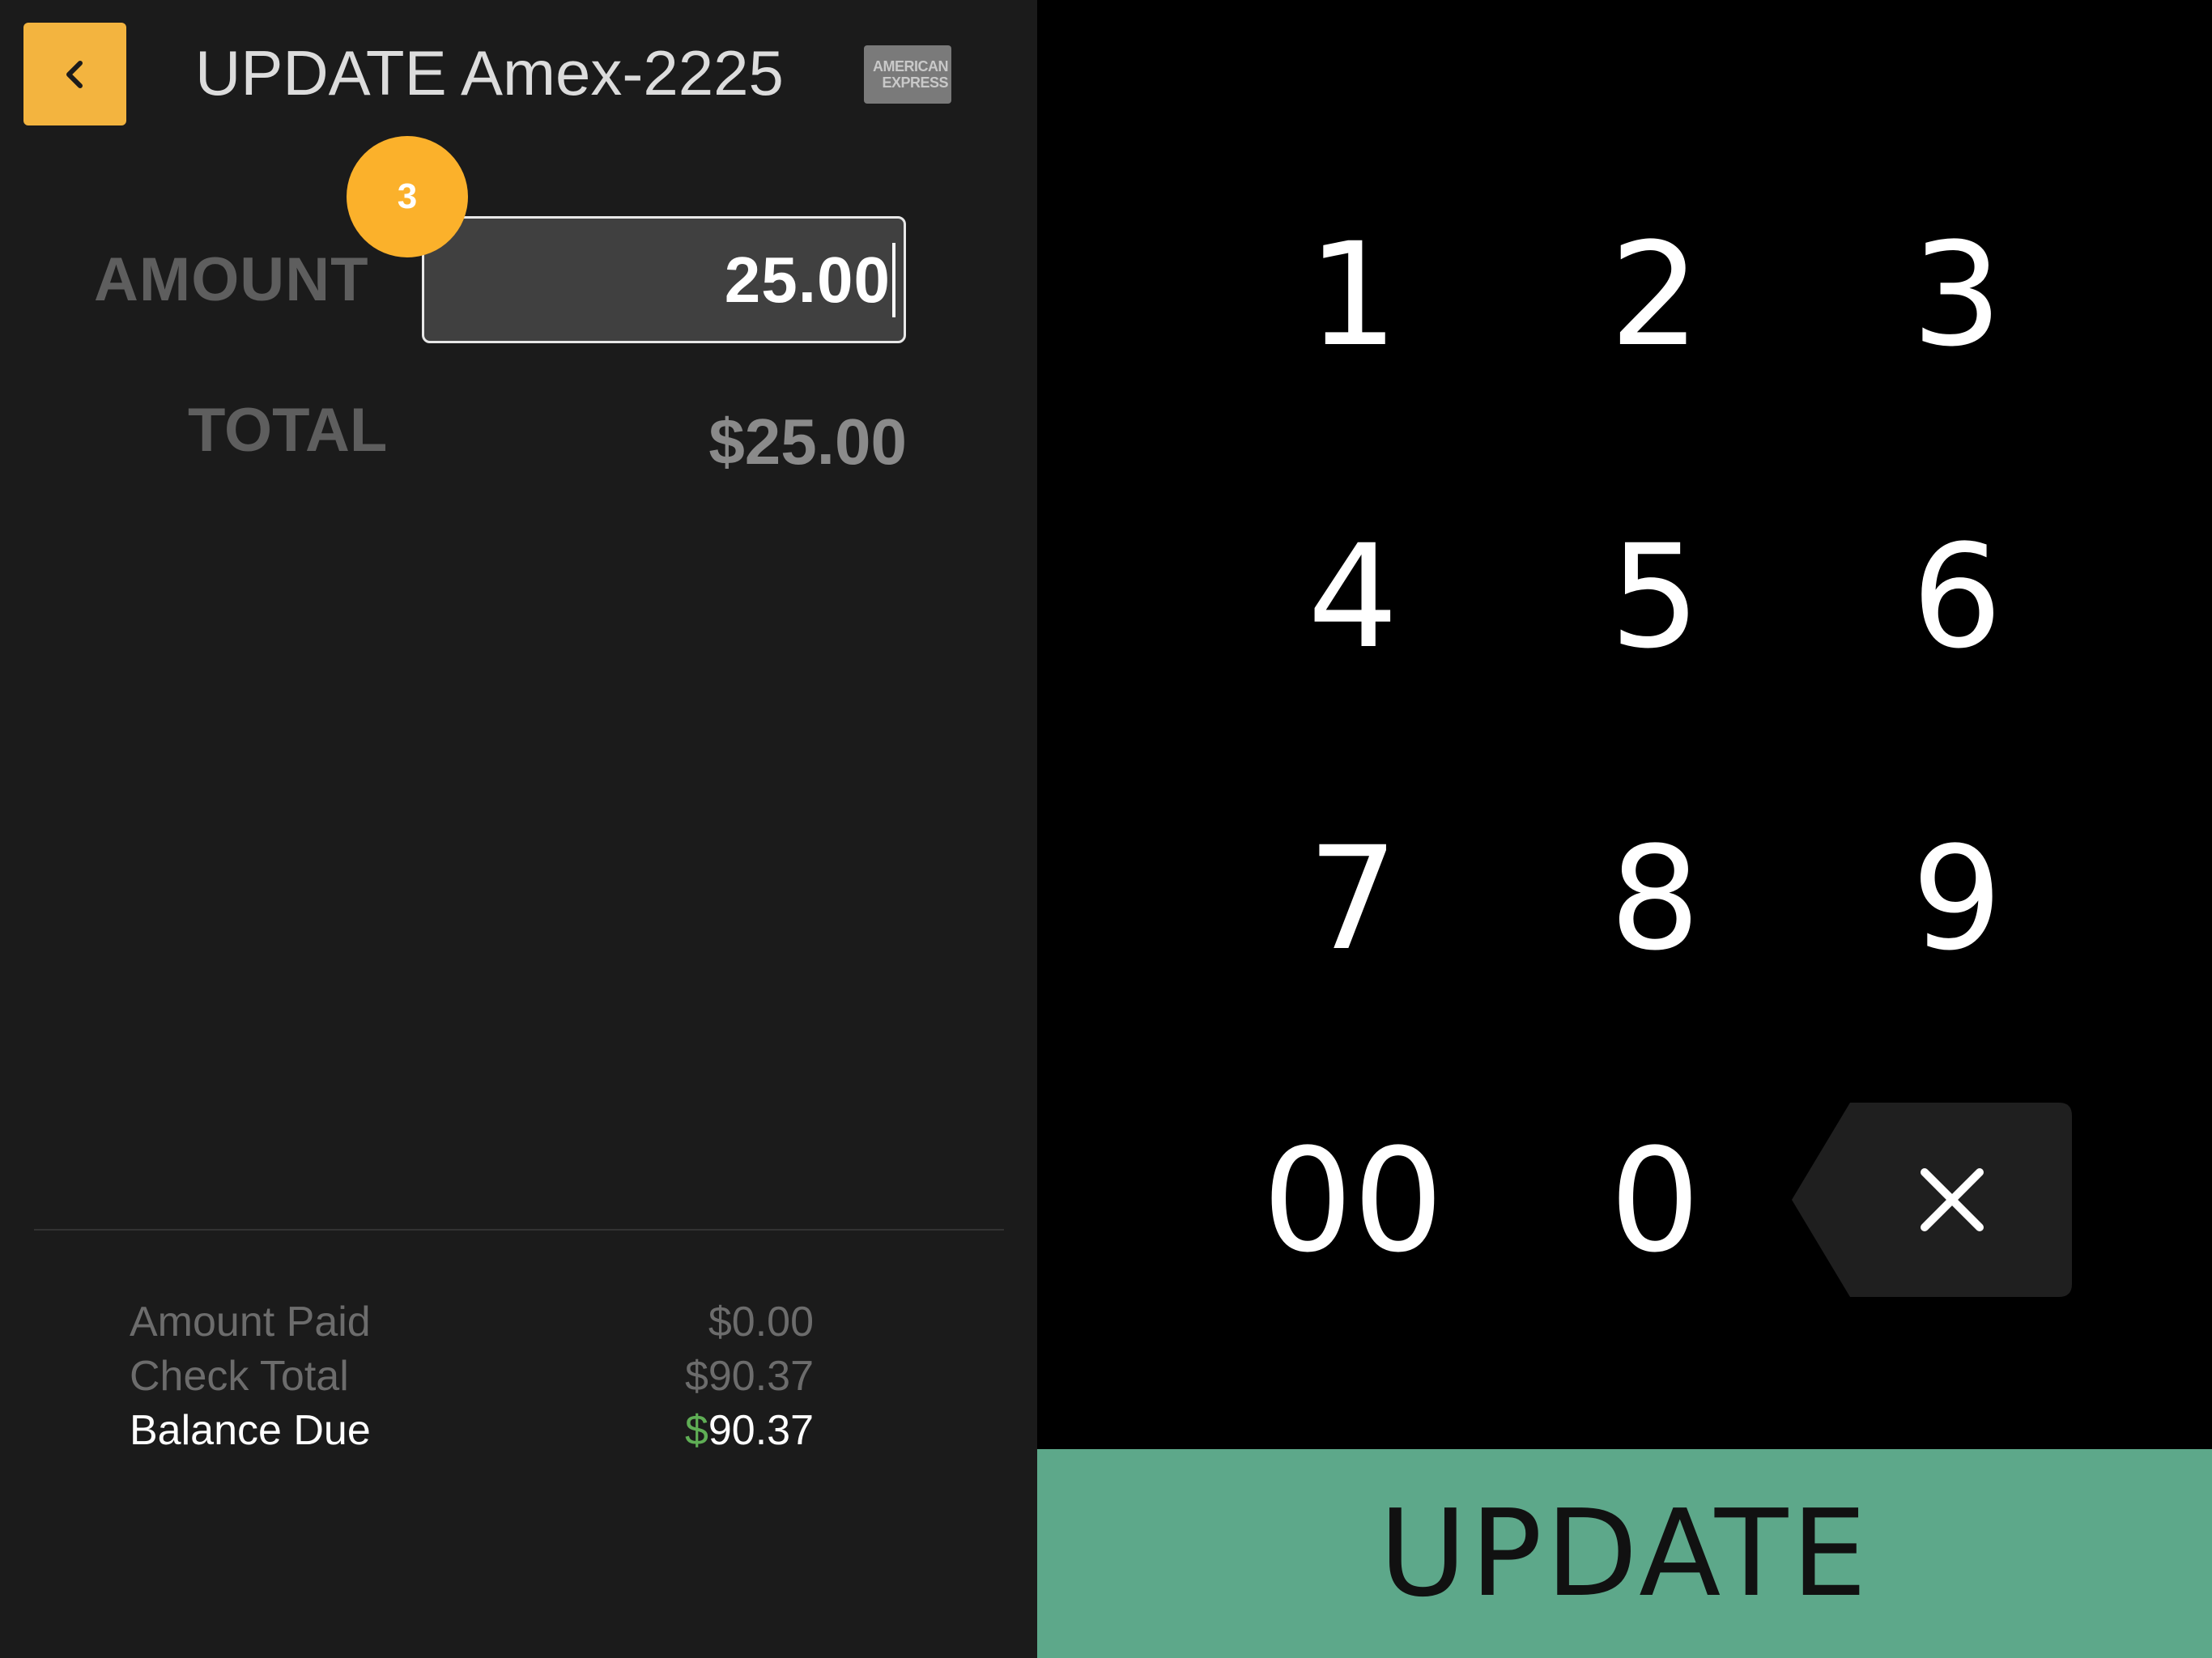  What do you see at coordinates (232, 279) in the screenshot?
I see `amount-label: AMOUNT` at bounding box center [232, 279].